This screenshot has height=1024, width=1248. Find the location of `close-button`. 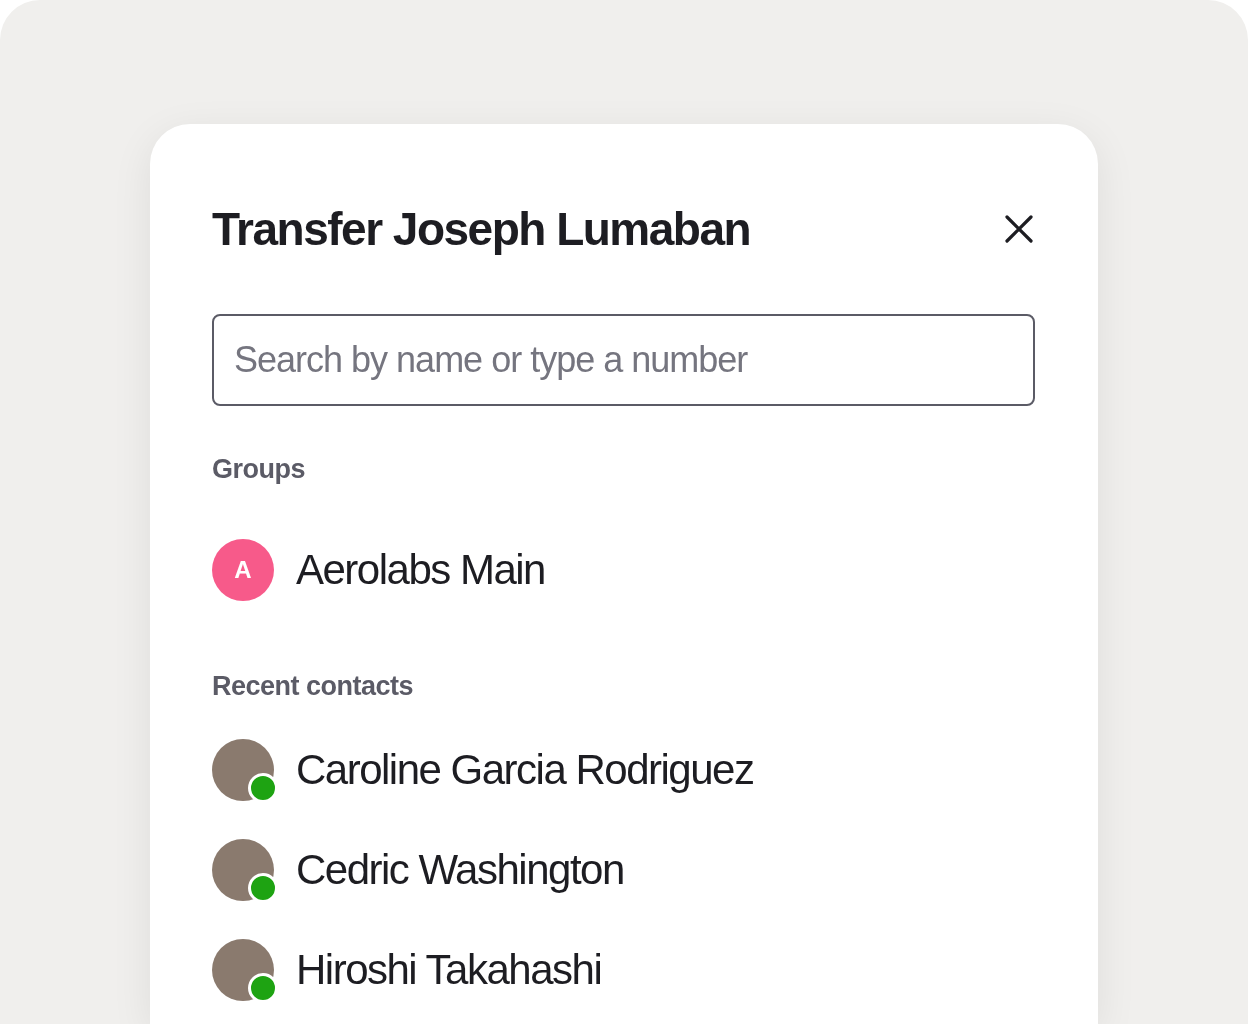

close-button is located at coordinates (1019, 229).